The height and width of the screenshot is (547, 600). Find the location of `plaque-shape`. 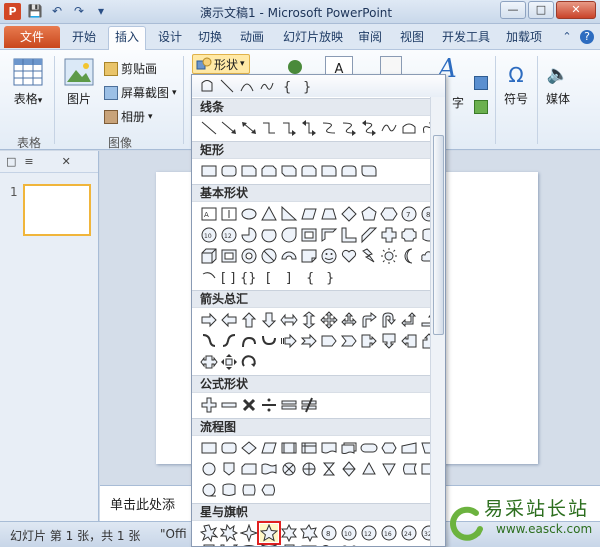

plaque-shape is located at coordinates (409, 235).